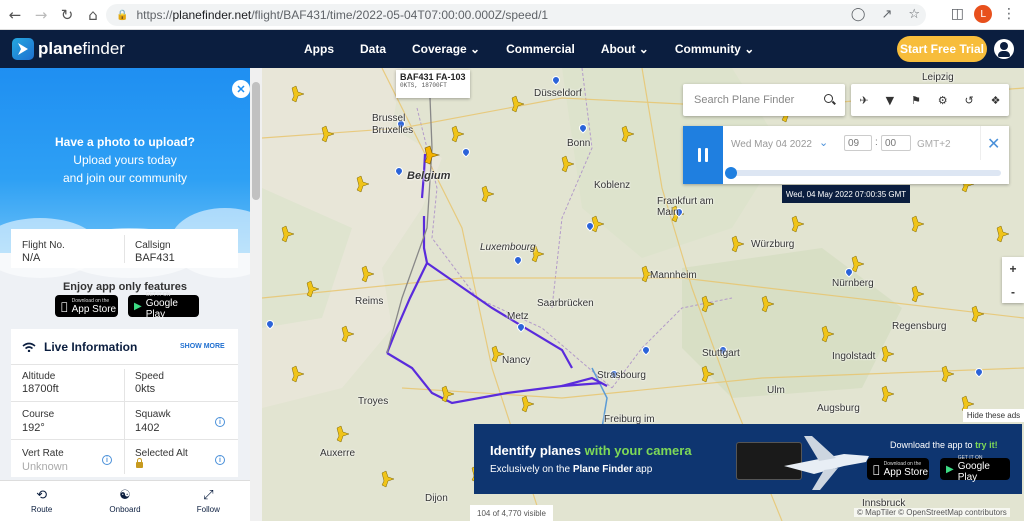  What do you see at coordinates (1013, 292) in the screenshot?
I see `zoom-out-button: -` at bounding box center [1013, 292].